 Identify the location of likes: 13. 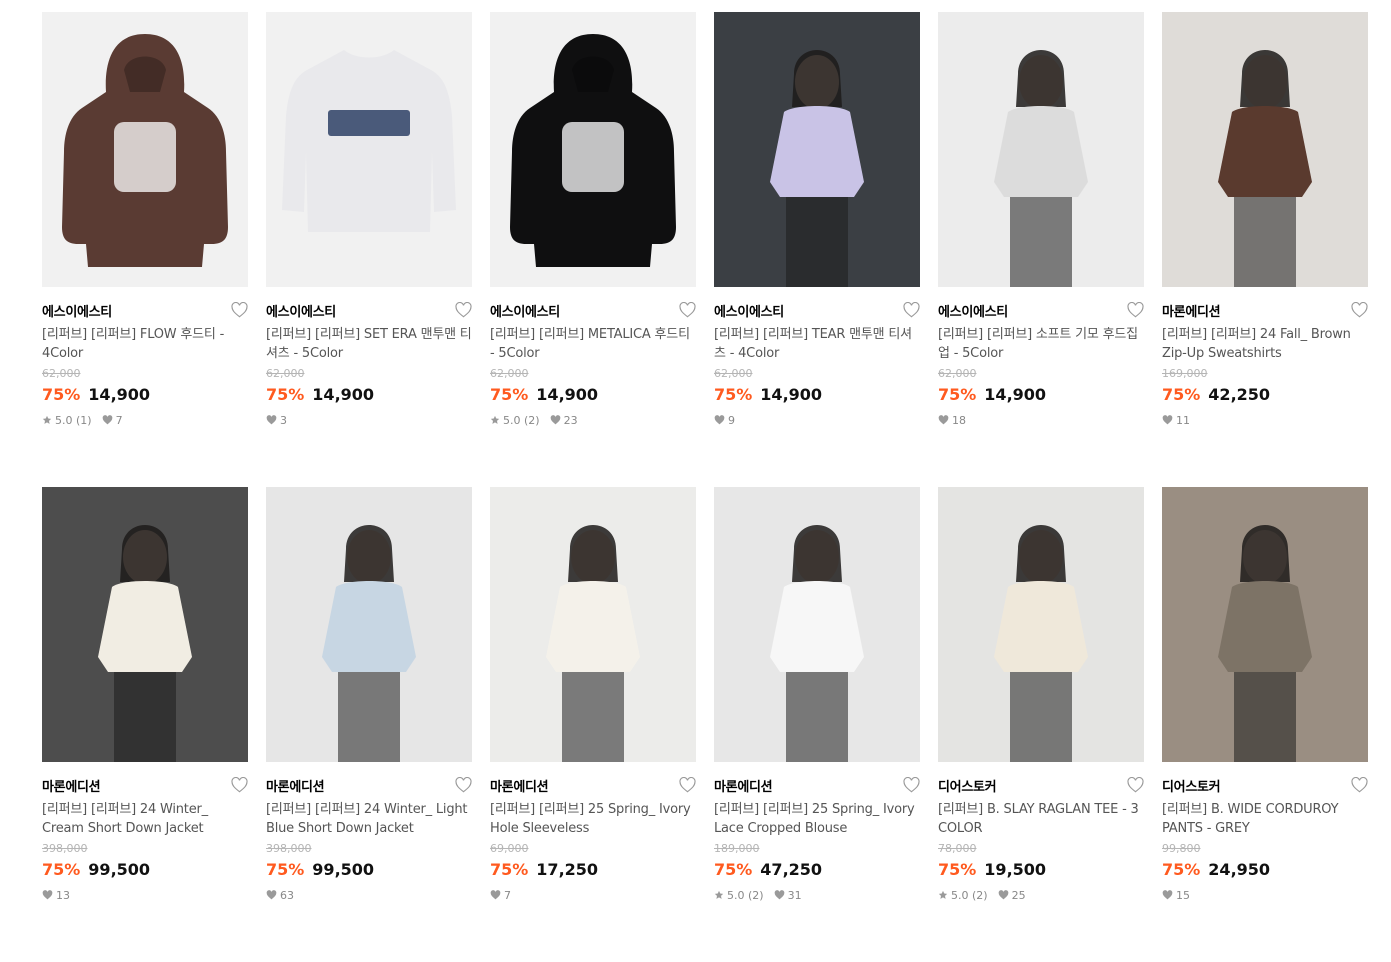
(56, 895).